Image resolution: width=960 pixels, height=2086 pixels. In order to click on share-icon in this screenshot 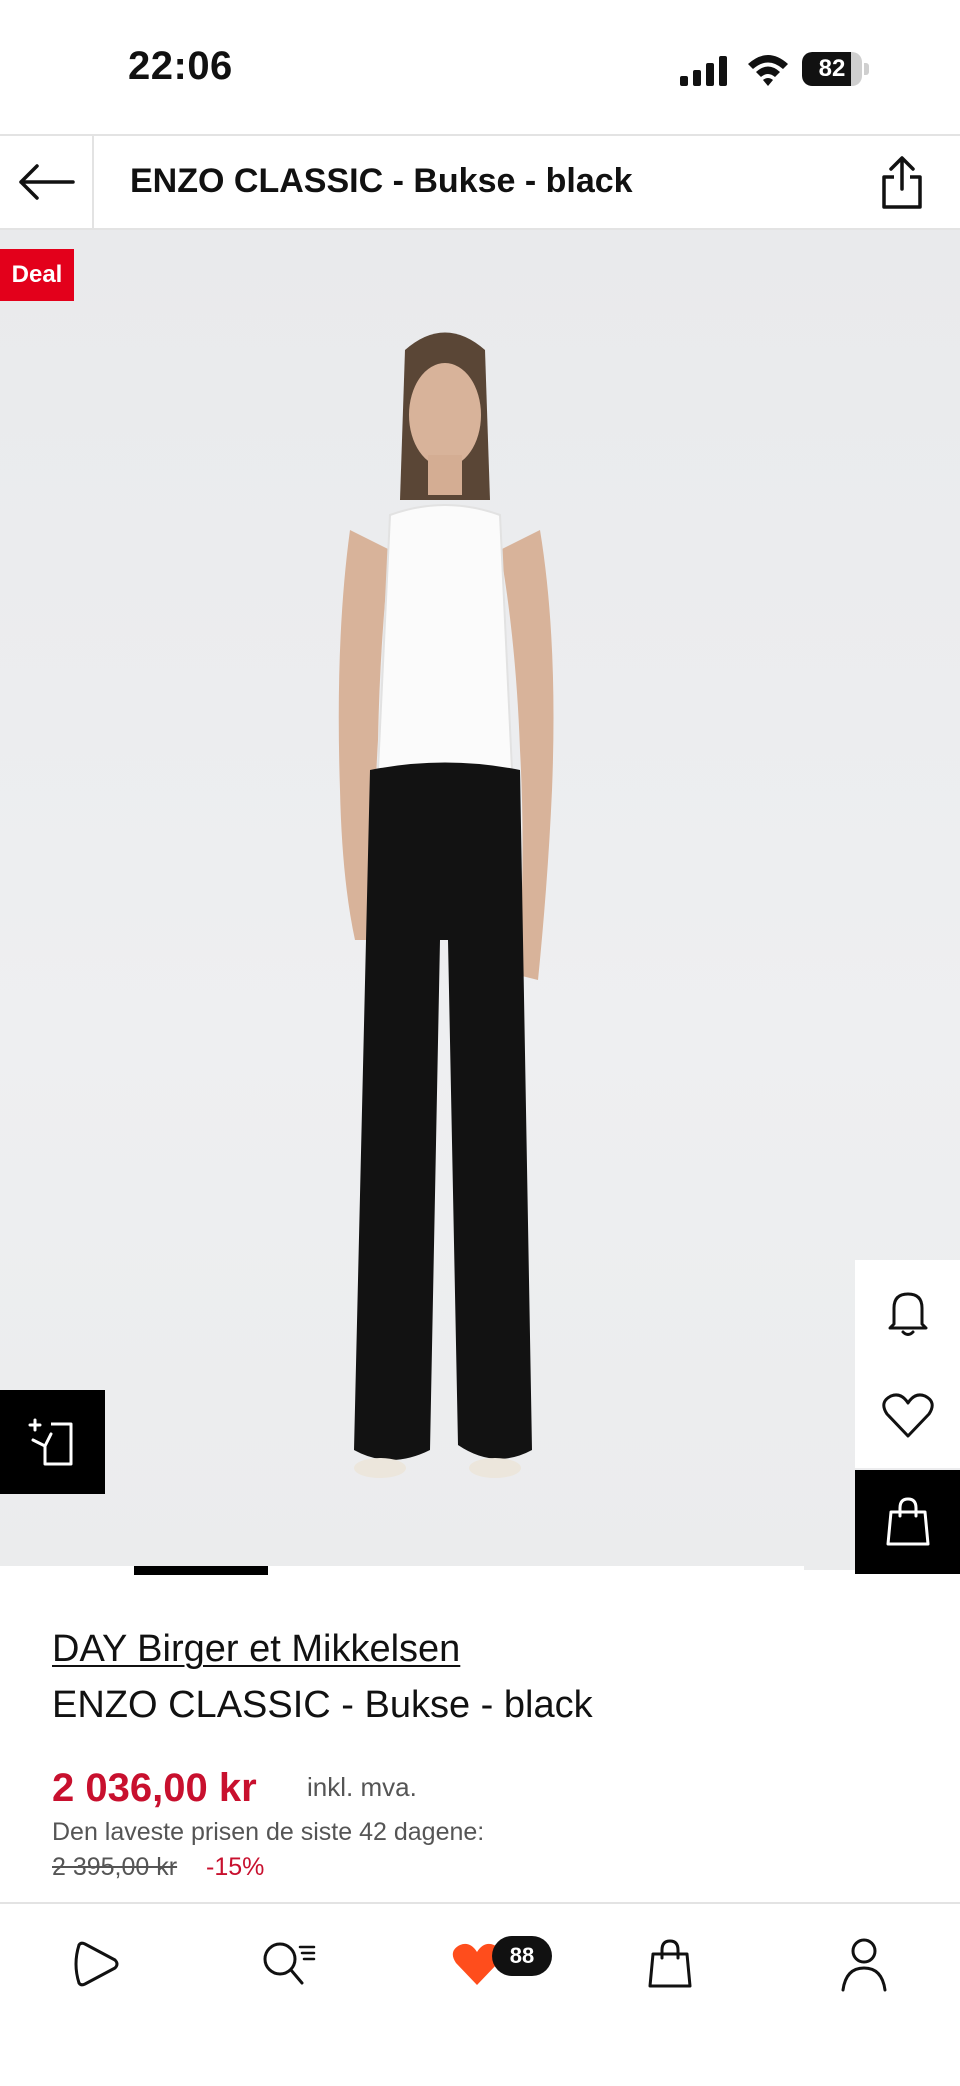, I will do `click(902, 182)`.